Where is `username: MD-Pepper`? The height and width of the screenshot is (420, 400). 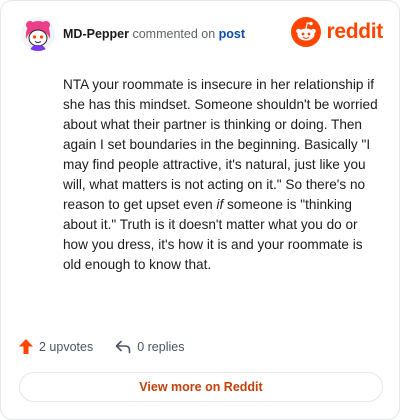
username: MD-Pepper is located at coordinates (96, 34).